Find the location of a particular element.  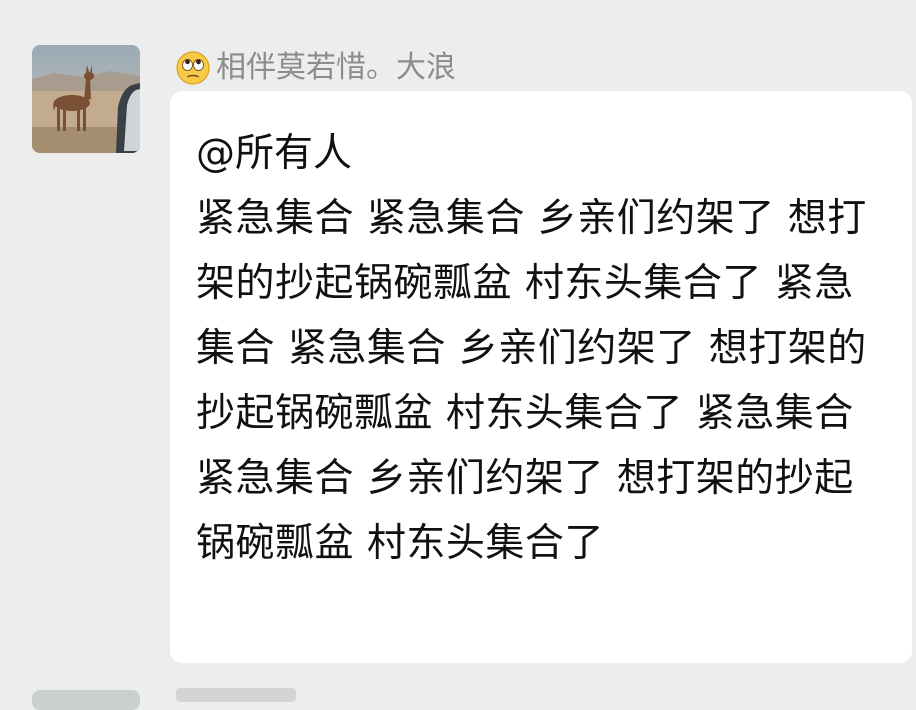

llama-avatar-icon is located at coordinates (86, 99).